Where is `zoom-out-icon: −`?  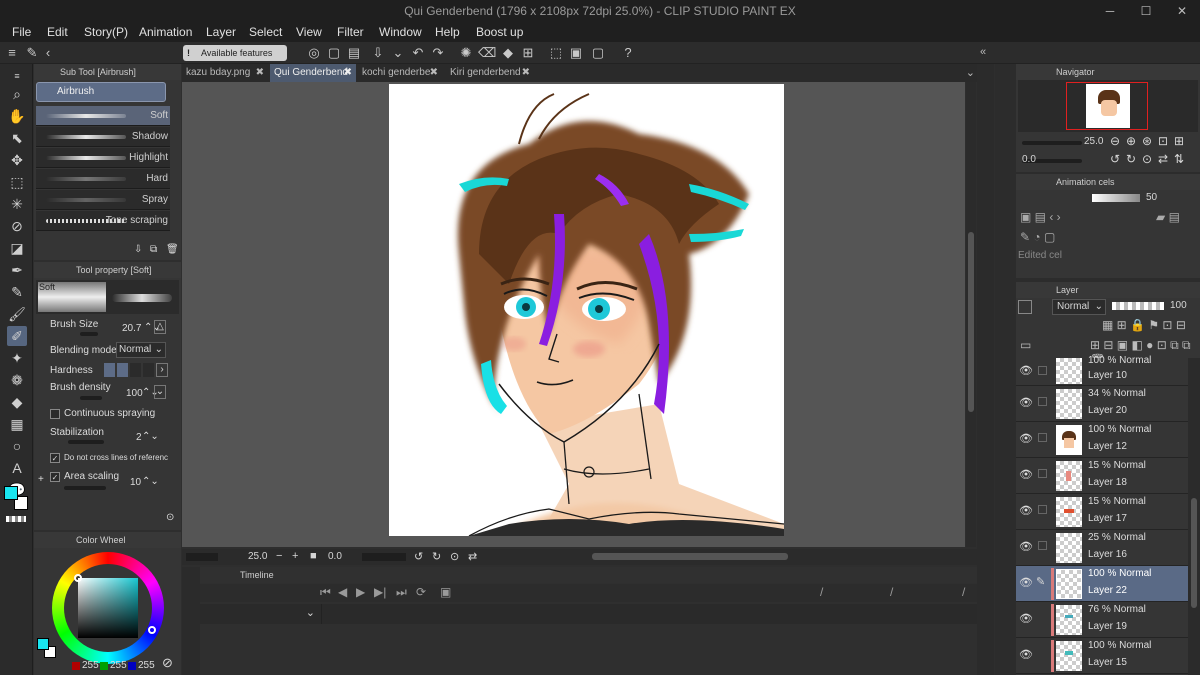 zoom-out-icon: − is located at coordinates (279, 556).